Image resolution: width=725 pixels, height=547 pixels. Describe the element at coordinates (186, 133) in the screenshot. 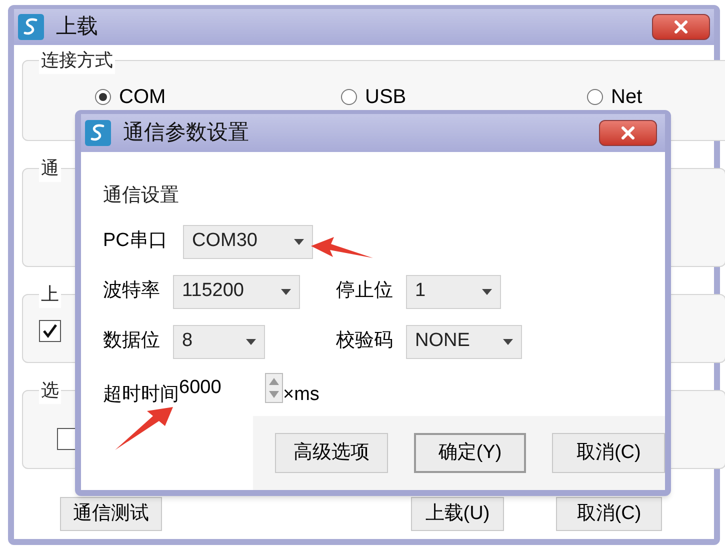

I see `dialog-title: 通信参数设置` at that location.